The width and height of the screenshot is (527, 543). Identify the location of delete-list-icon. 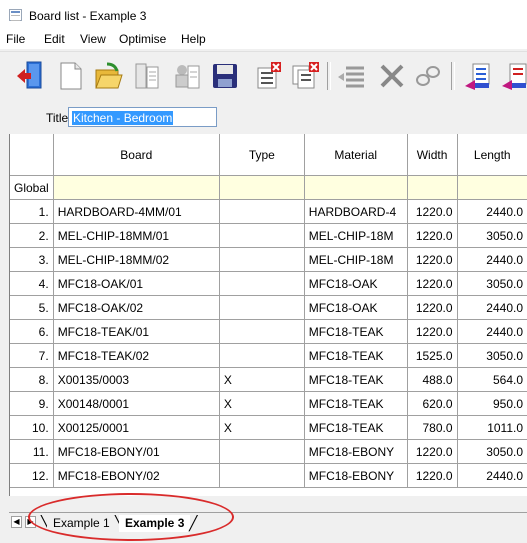
(269, 76).